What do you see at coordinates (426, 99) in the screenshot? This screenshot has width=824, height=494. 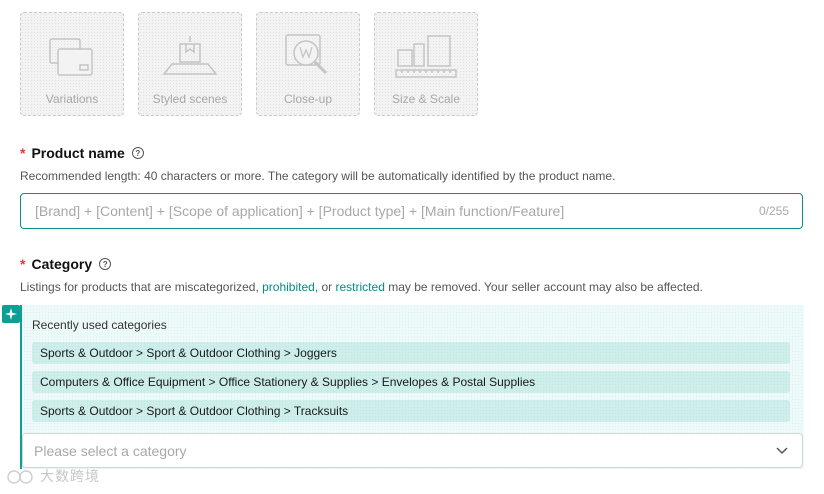 I see `tile-label: Size & Scale` at bounding box center [426, 99].